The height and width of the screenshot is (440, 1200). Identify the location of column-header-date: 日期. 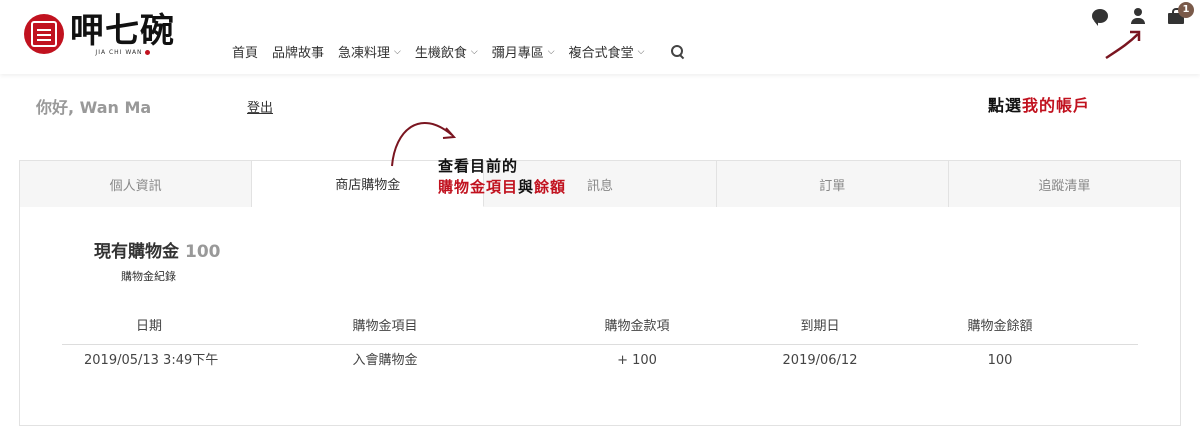
(148, 326).